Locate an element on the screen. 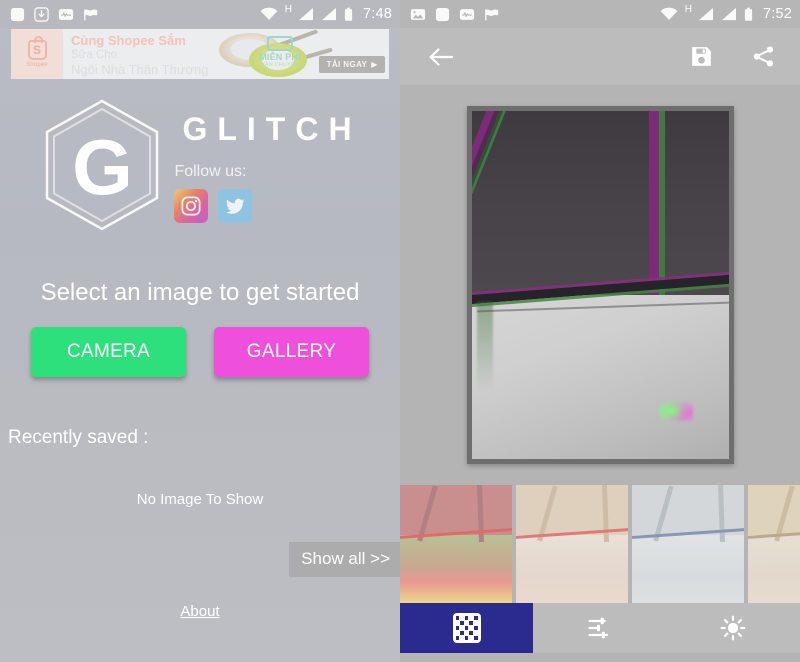 This screenshot has width=800, height=662. clock-right: 7:52 is located at coordinates (777, 14).